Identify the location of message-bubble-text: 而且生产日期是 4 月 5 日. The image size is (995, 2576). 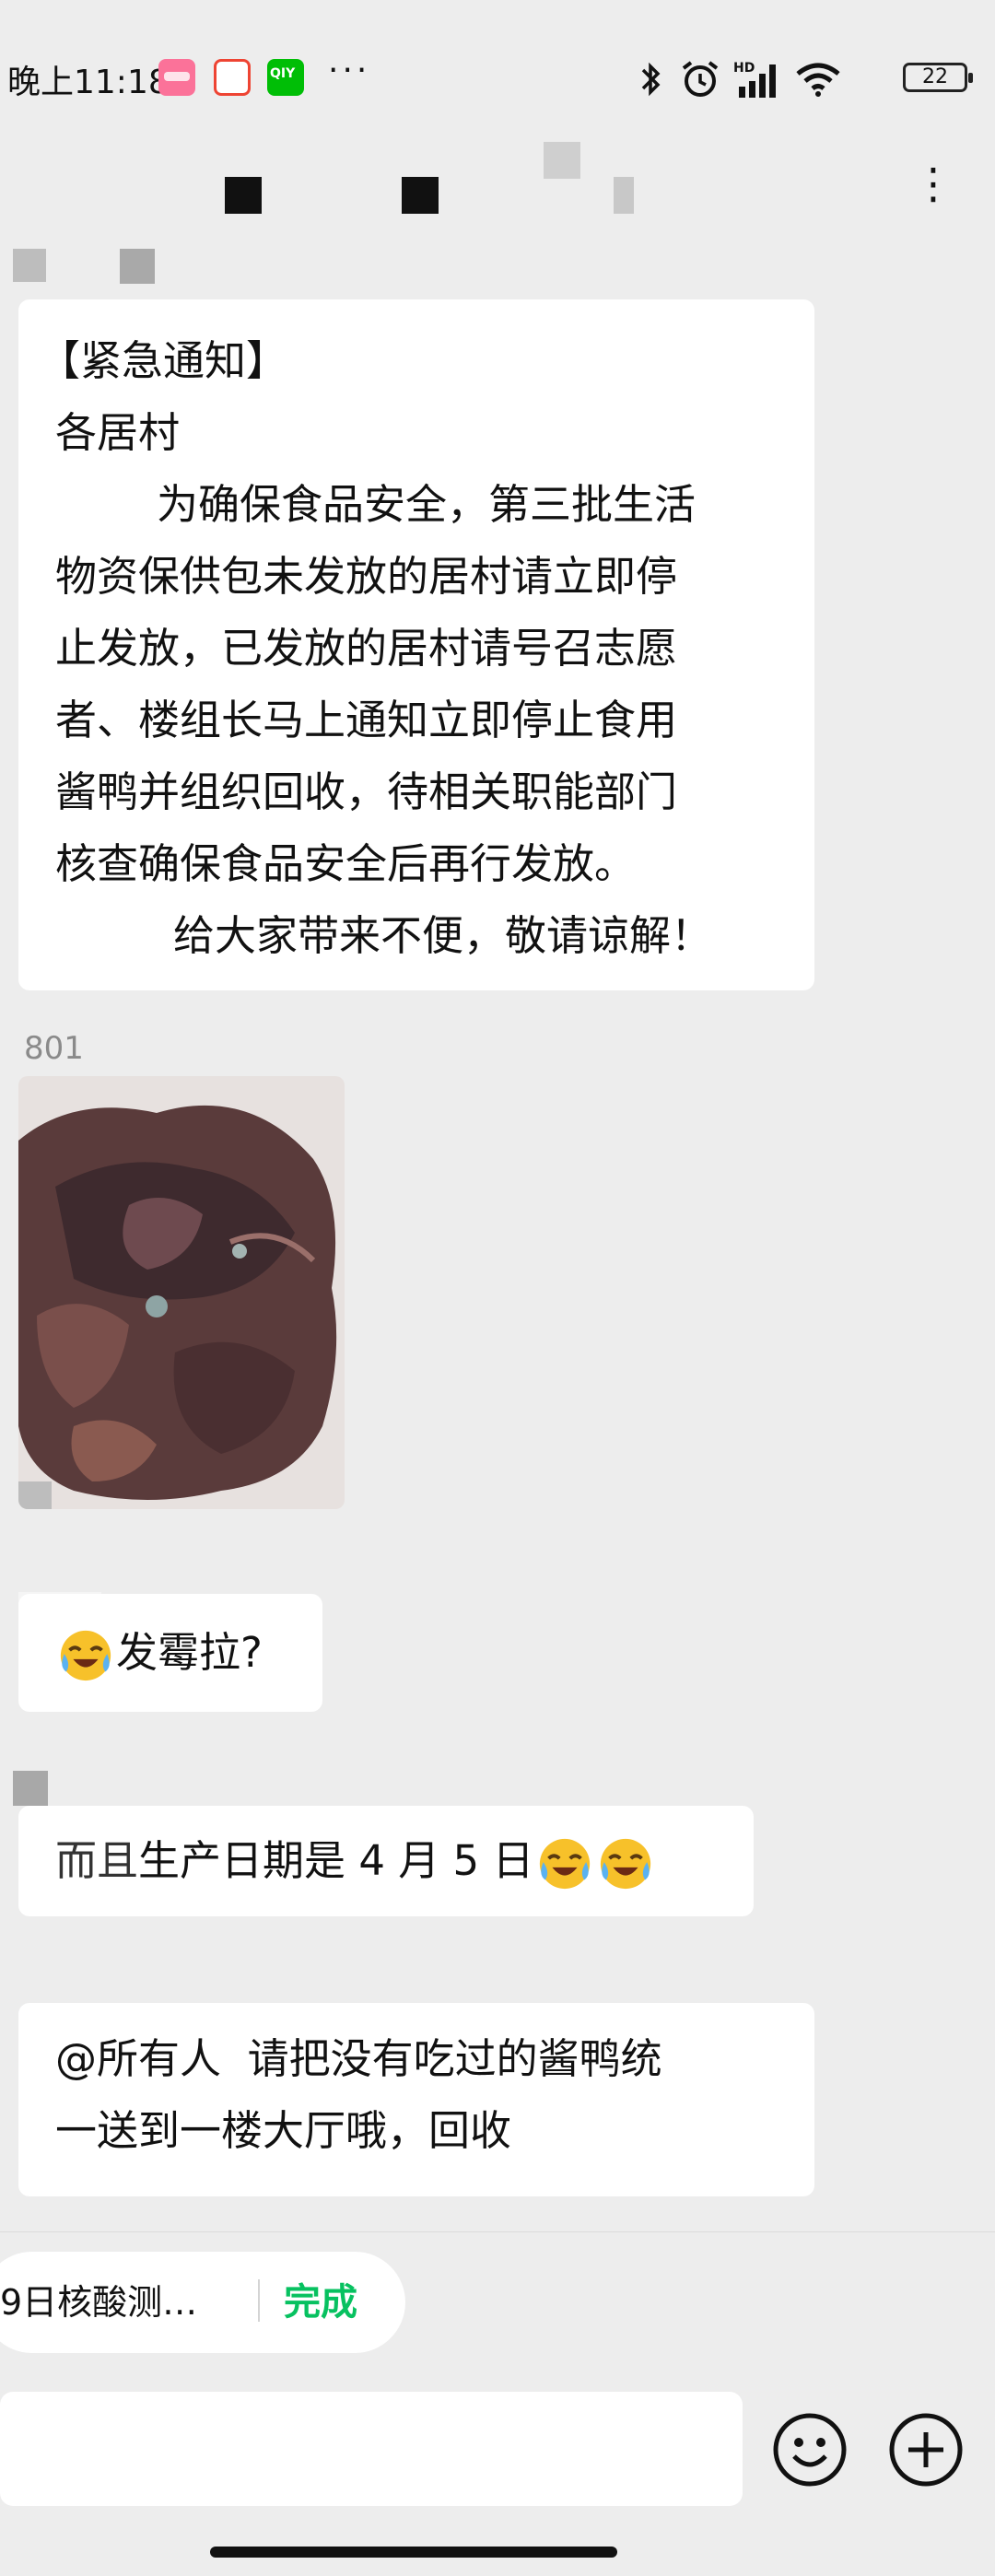
(386, 1861).